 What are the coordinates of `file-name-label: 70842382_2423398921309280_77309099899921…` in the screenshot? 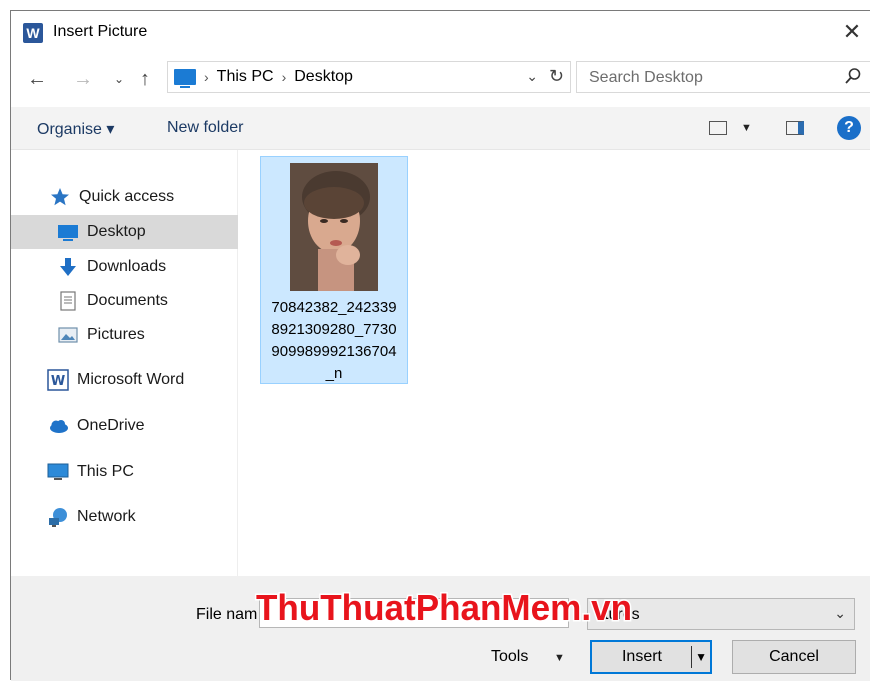 It's located at (334, 340).